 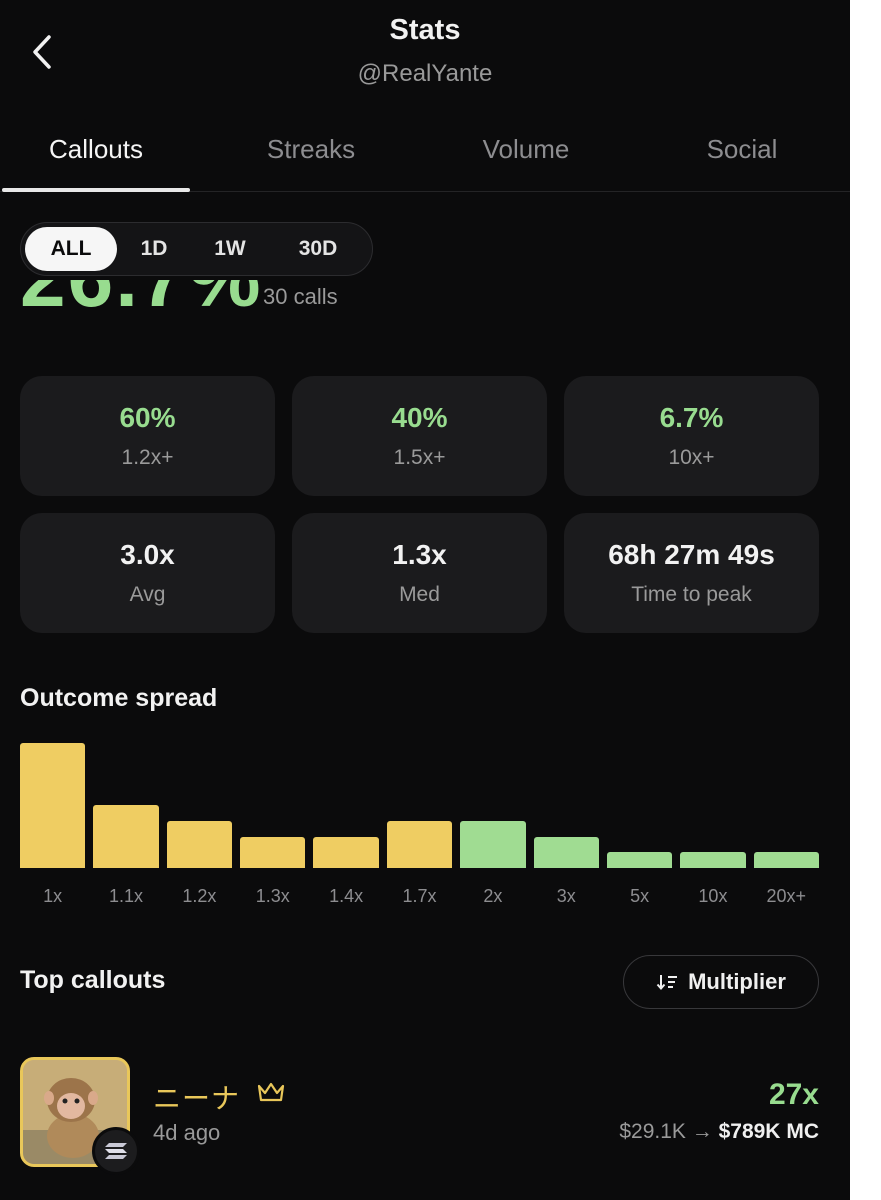 I want to click on headline-stat-clip: 26.7%, so click(x=220, y=297).